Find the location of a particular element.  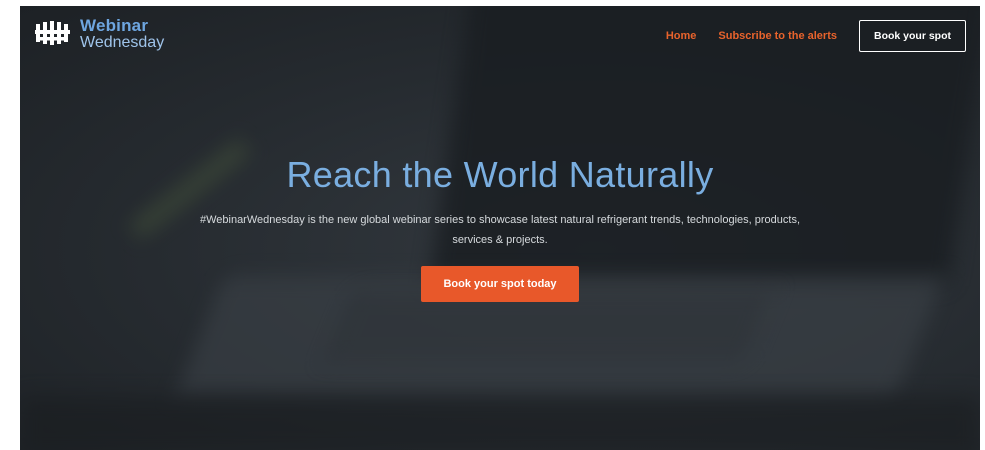

brand-name-line2: Wednesday is located at coordinates (122, 42).